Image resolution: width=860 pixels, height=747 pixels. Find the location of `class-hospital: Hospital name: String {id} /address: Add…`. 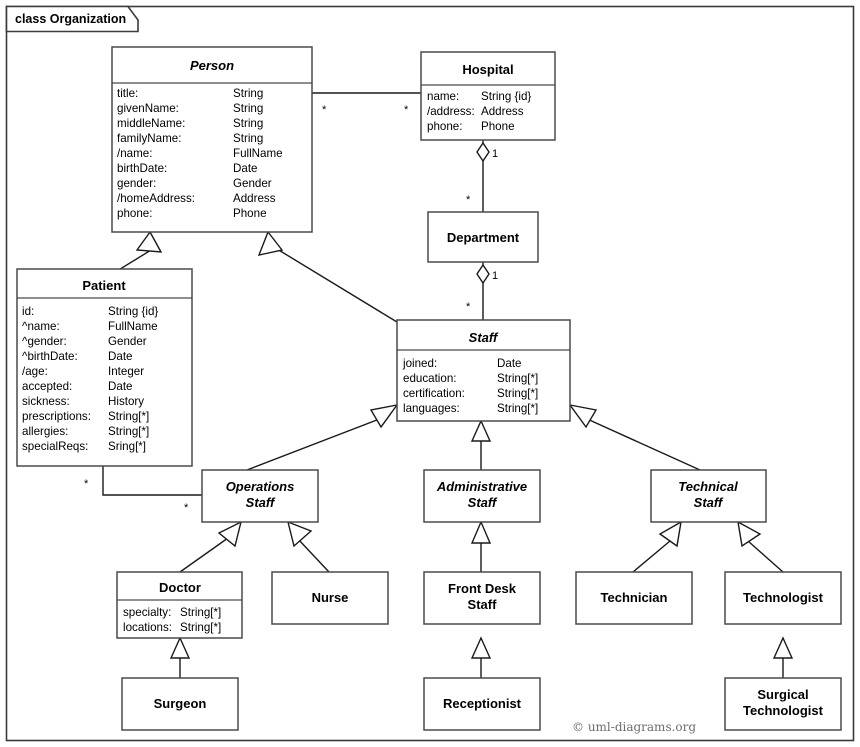

class-hospital: Hospital name: String {id} /address: Add… is located at coordinates (488, 96).